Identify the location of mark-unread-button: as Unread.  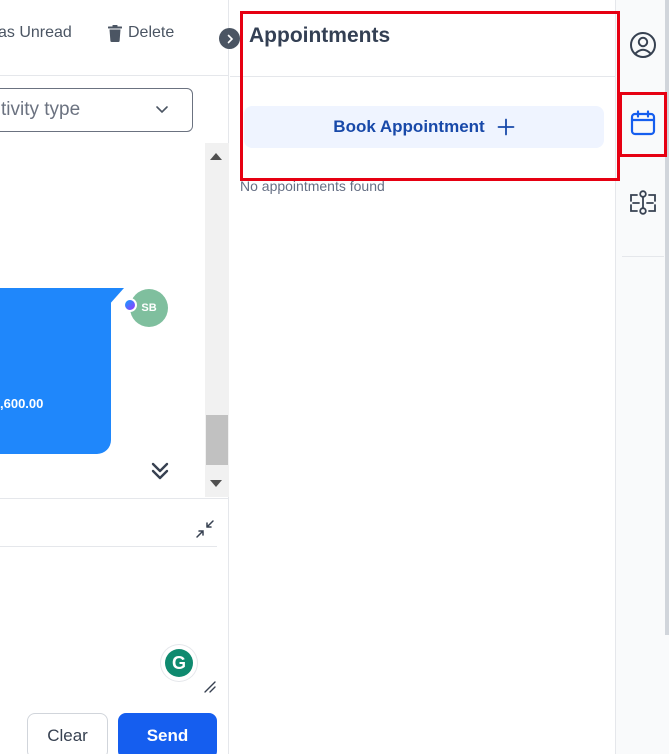
(36, 33).